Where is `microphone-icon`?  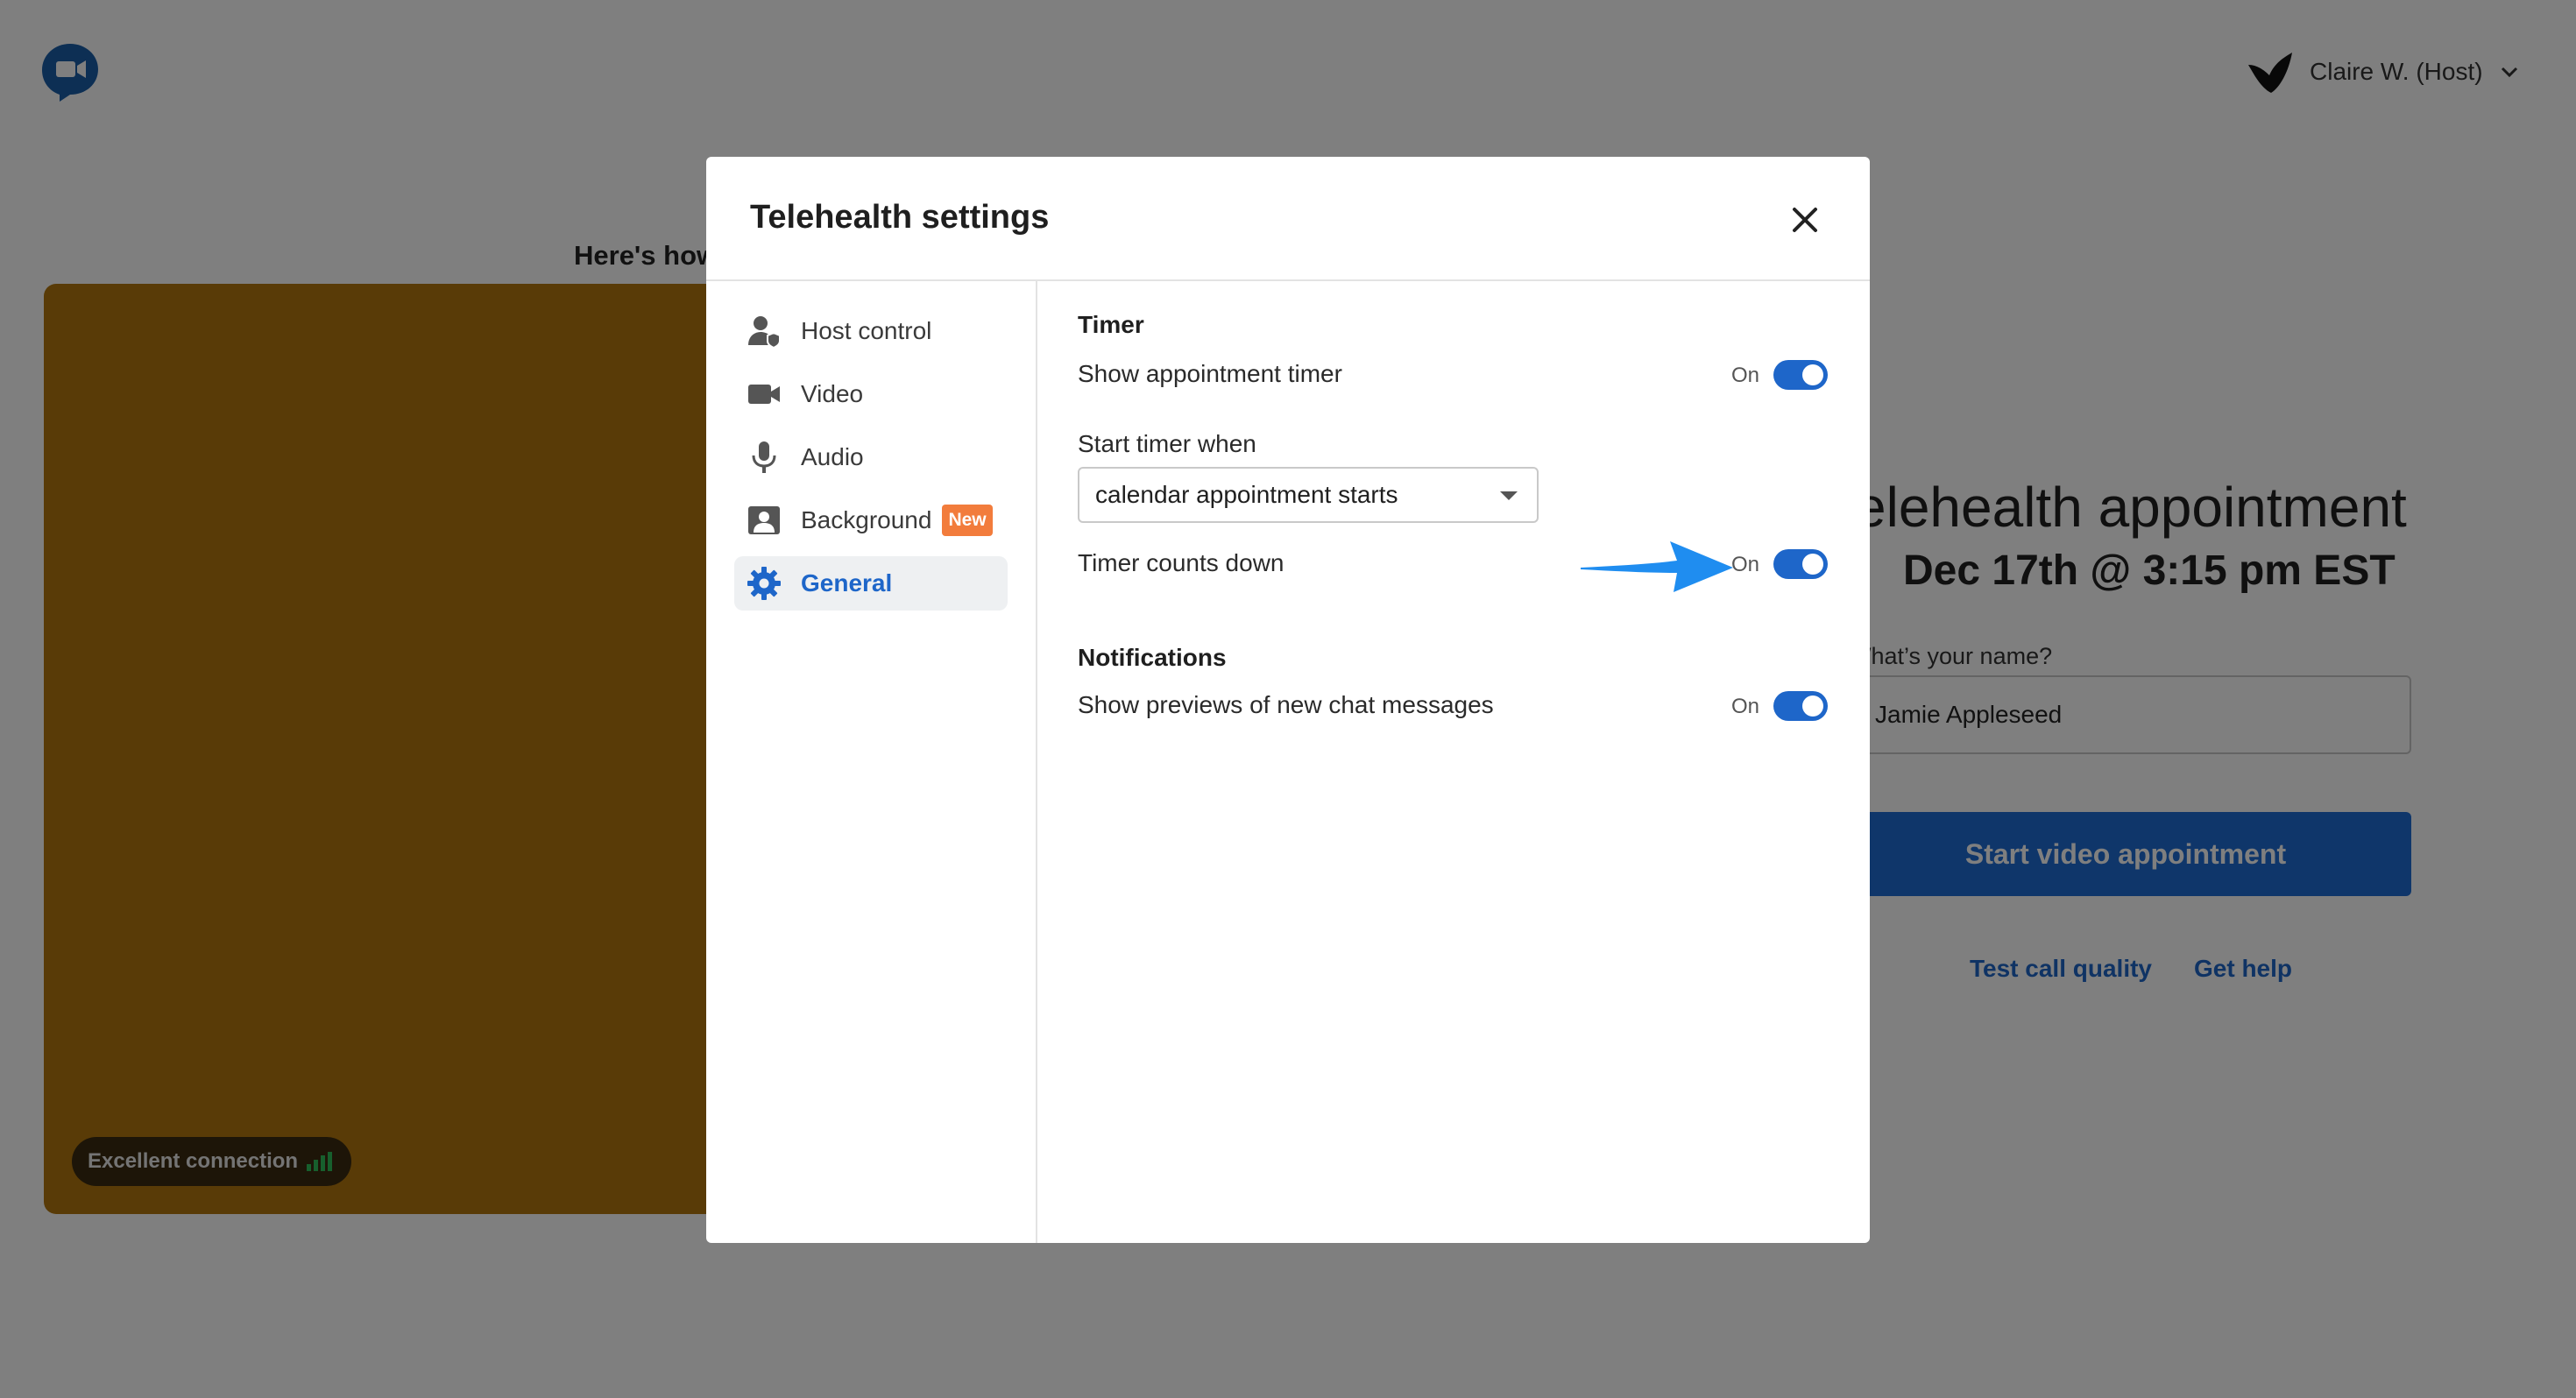 microphone-icon is located at coordinates (764, 457).